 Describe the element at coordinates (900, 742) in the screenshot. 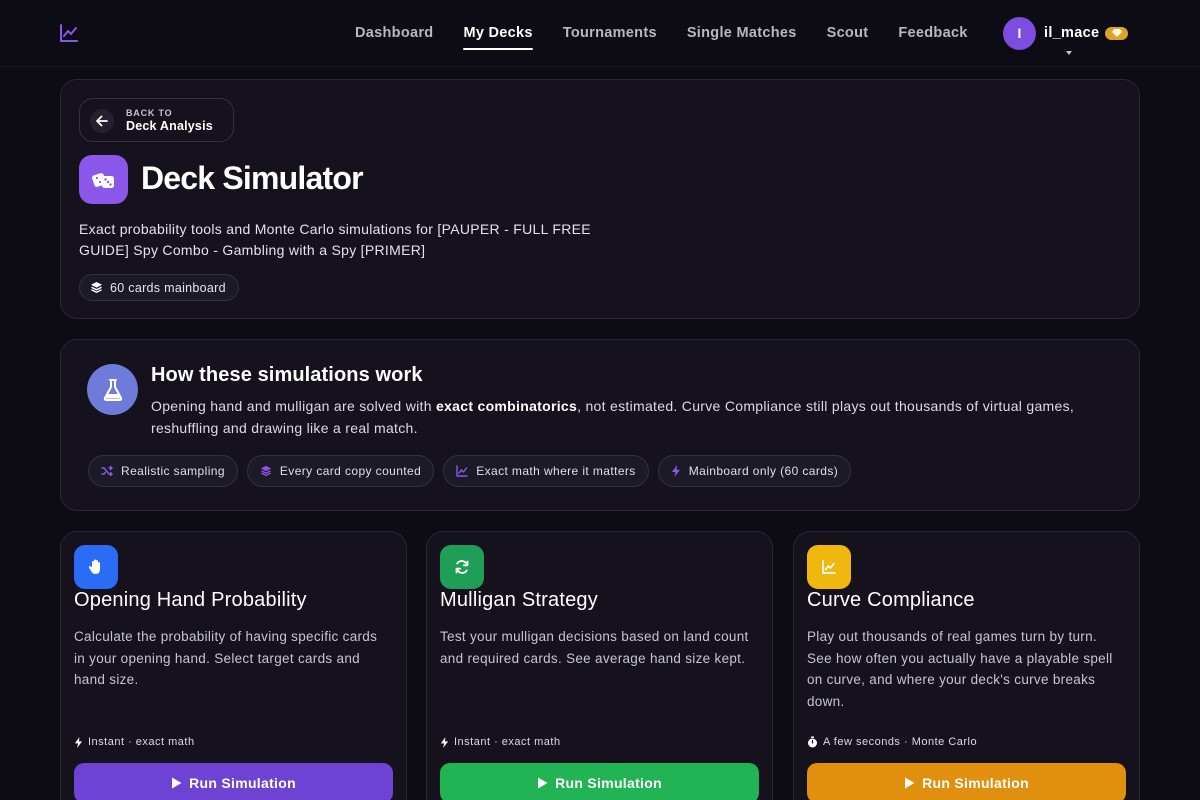

I see `sim-meta-label: A few seconds · Monte Carlo` at that location.